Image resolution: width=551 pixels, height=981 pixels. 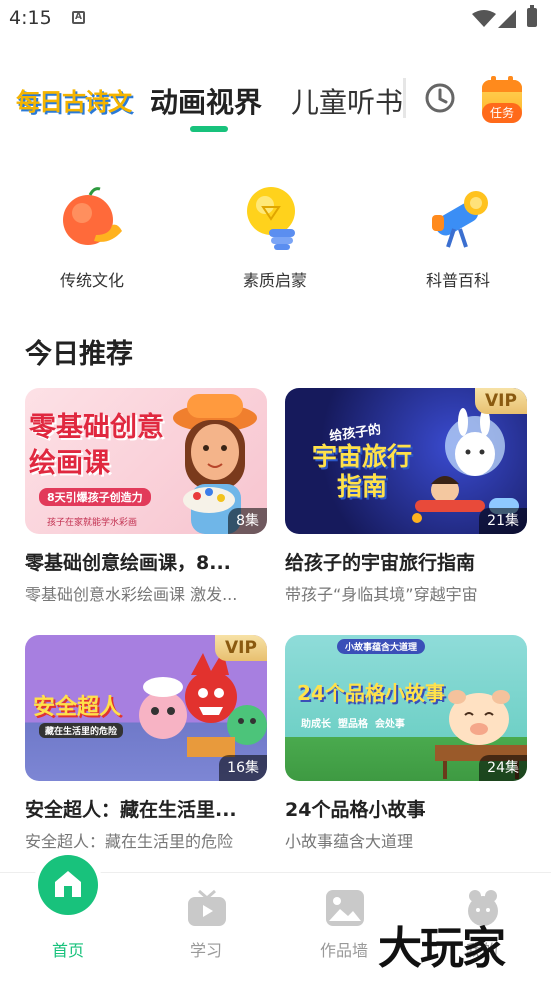 I want to click on top-tab-bar: 每日古诗文 动画视界 儿童听书 任务, so click(x=275, y=103).